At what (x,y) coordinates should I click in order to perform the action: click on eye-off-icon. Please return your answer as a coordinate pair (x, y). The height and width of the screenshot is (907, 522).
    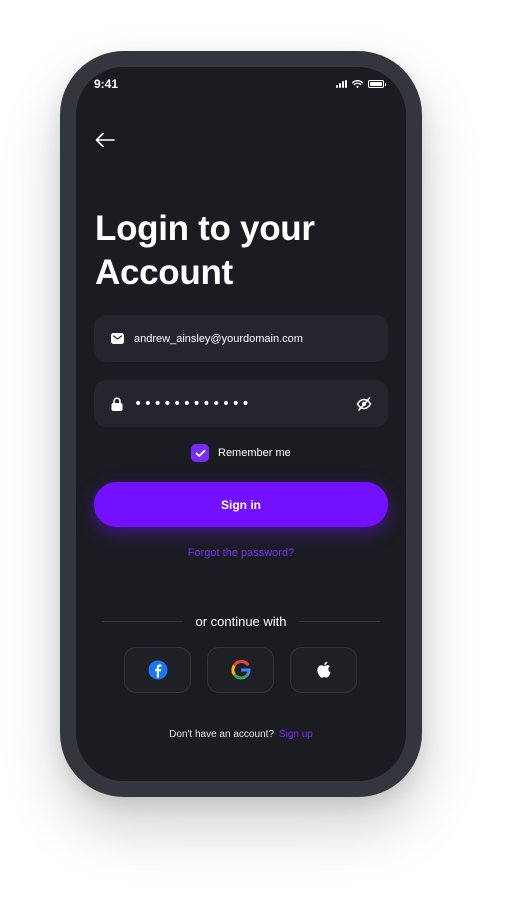
    Looking at the image, I should click on (364, 404).